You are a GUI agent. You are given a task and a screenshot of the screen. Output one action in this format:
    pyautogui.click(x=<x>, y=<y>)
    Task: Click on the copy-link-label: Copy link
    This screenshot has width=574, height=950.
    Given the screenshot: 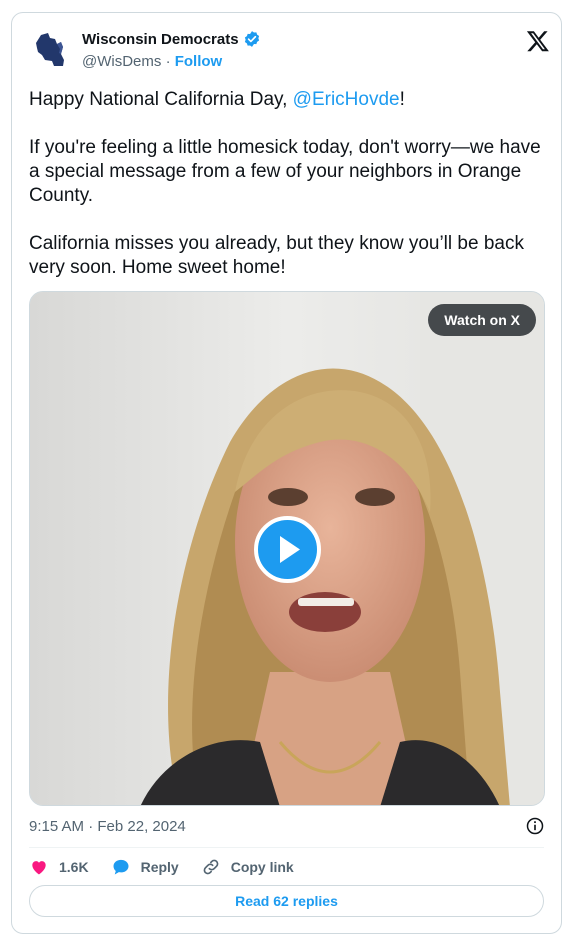 What is the action you would take?
    pyautogui.click(x=262, y=867)
    